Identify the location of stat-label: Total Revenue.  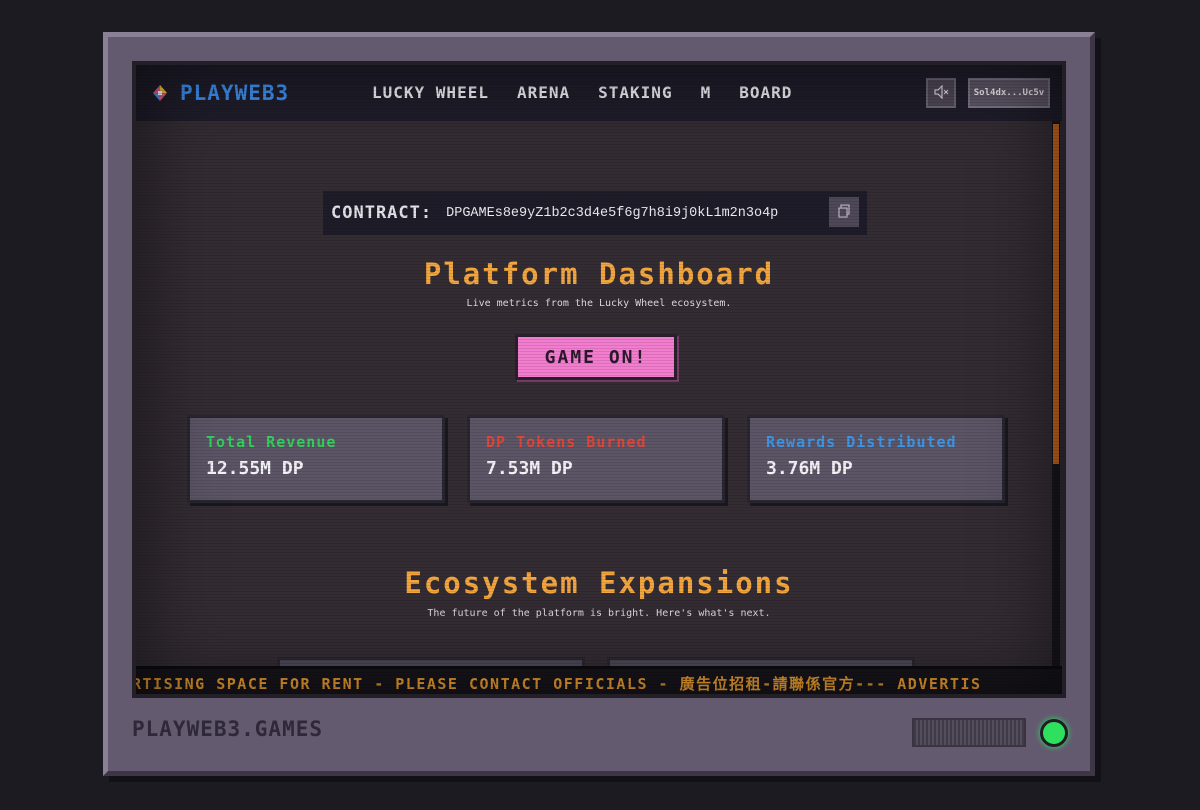
(271, 442).